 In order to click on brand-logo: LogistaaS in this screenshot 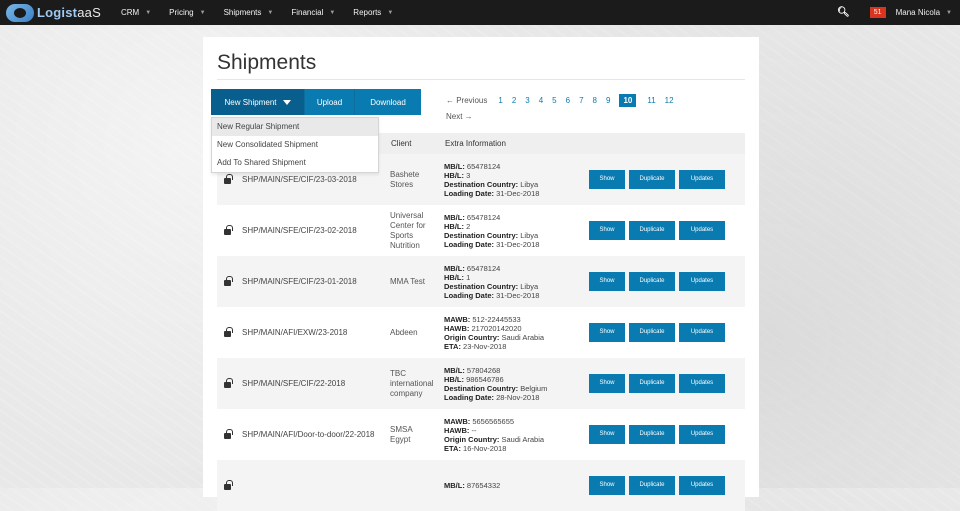, I will do `click(56, 12)`.